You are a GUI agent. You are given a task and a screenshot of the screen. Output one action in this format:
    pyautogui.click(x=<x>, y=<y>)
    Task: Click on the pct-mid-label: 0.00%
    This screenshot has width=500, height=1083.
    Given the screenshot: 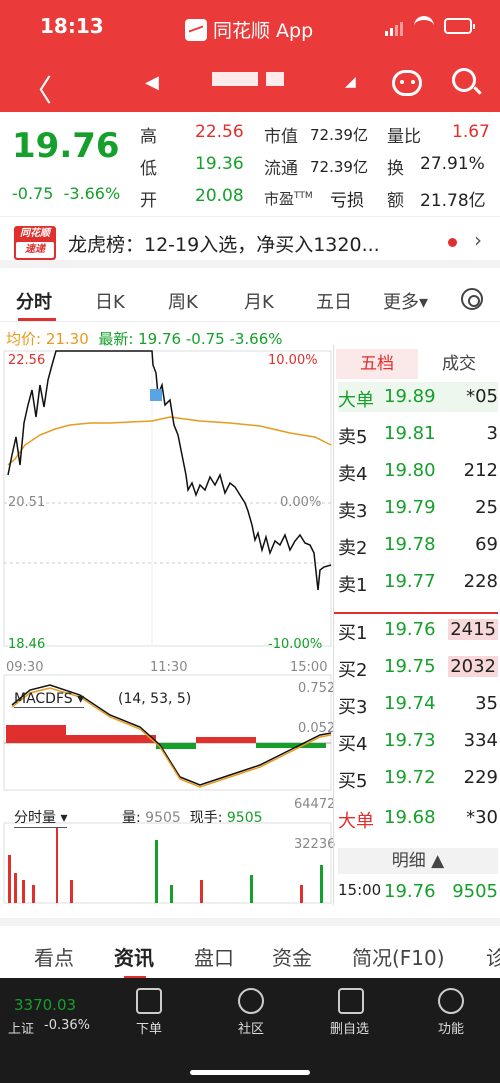 What is the action you would take?
    pyautogui.click(x=301, y=502)
    